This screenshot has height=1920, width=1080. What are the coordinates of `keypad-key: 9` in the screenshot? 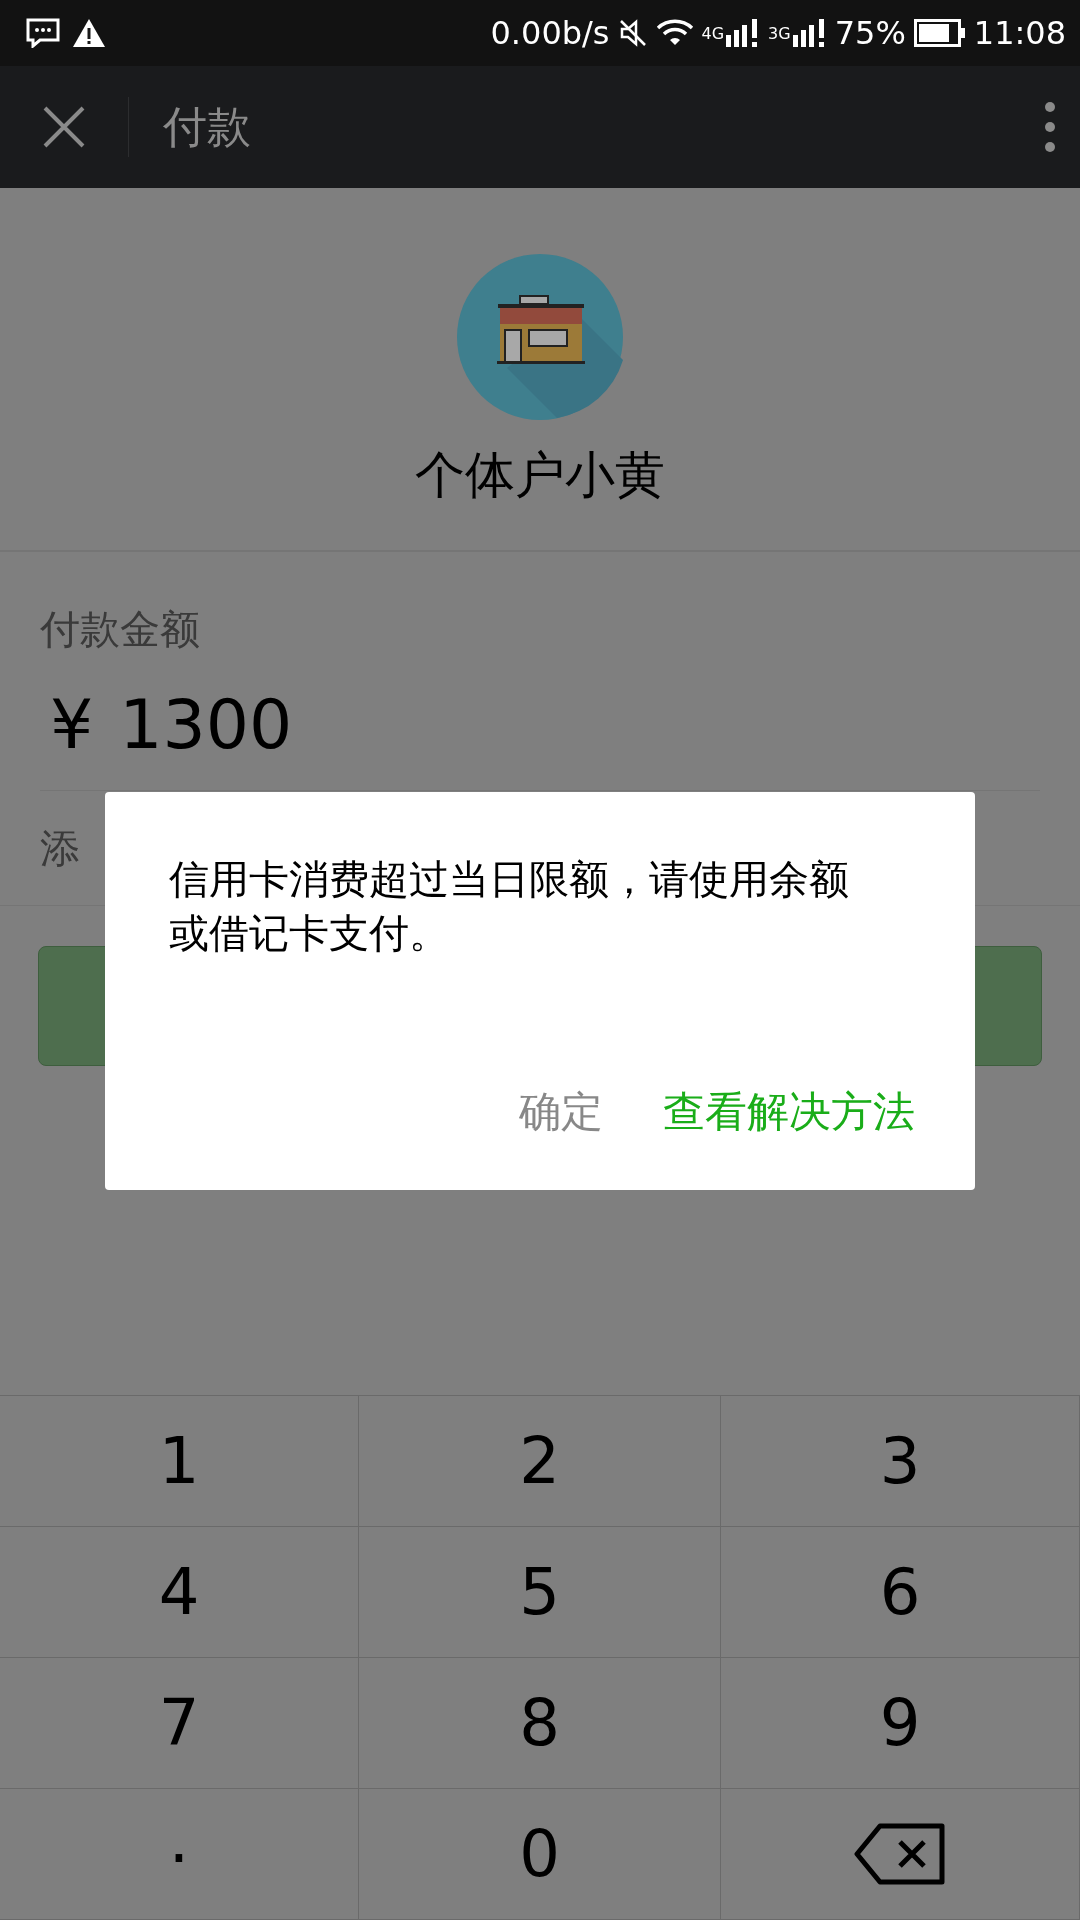 It's located at (900, 1723).